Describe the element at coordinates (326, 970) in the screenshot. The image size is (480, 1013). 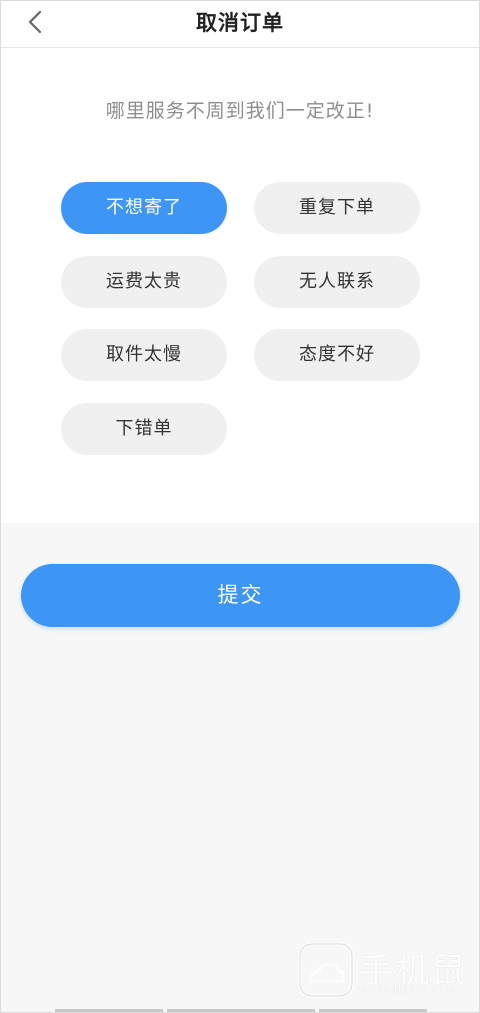
I see `watermark-icon` at that location.